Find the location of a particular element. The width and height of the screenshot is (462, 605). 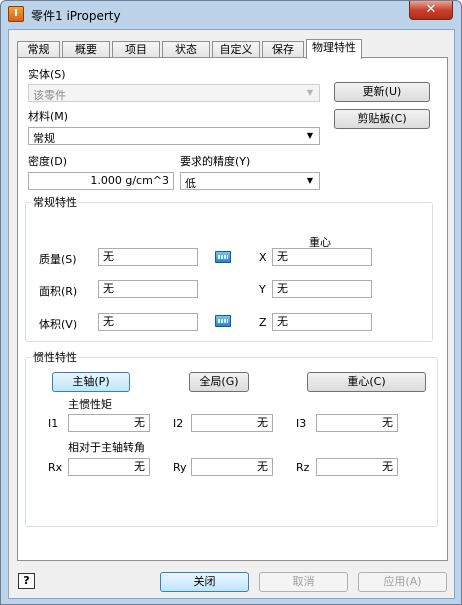

area-label: 面积(R) is located at coordinates (58, 291).